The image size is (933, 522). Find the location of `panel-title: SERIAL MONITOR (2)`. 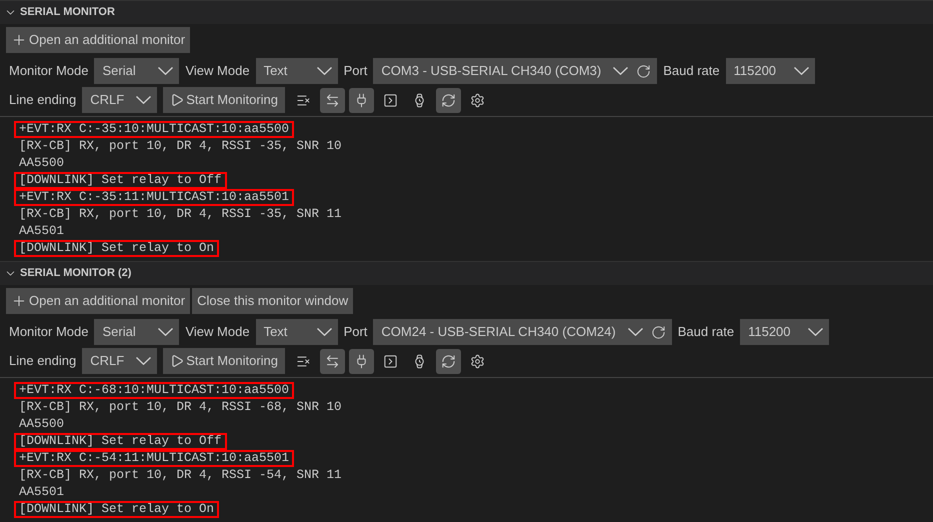

panel-title: SERIAL MONITOR (2) is located at coordinates (76, 274).